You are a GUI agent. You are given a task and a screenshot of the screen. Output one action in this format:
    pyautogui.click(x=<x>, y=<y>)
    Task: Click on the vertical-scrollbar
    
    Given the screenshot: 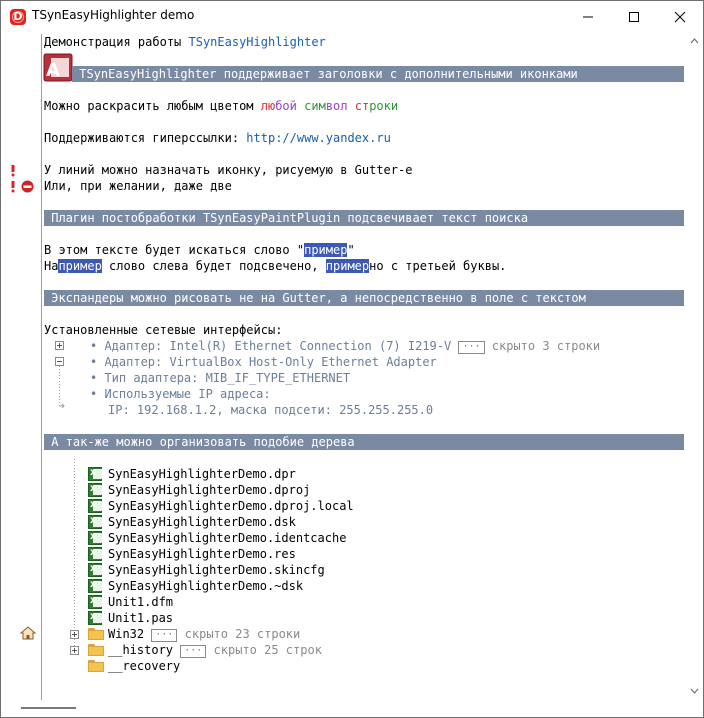 What is the action you would take?
    pyautogui.click(x=694, y=367)
    